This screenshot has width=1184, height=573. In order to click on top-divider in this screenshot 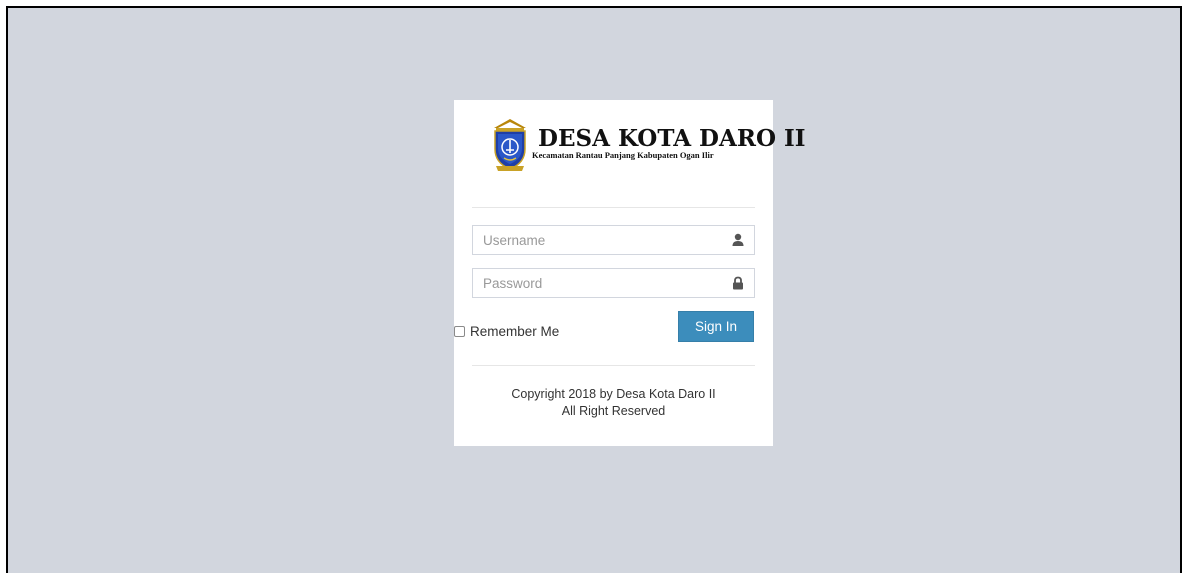, I will do `click(613, 207)`.